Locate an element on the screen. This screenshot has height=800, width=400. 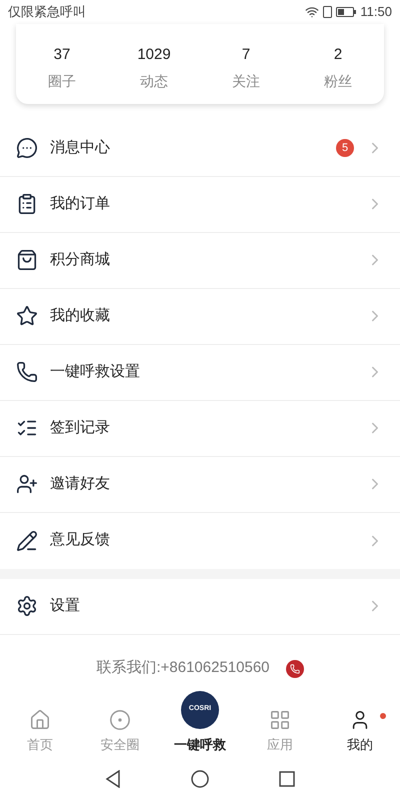
stat-label: 动态 is located at coordinates (154, 81).